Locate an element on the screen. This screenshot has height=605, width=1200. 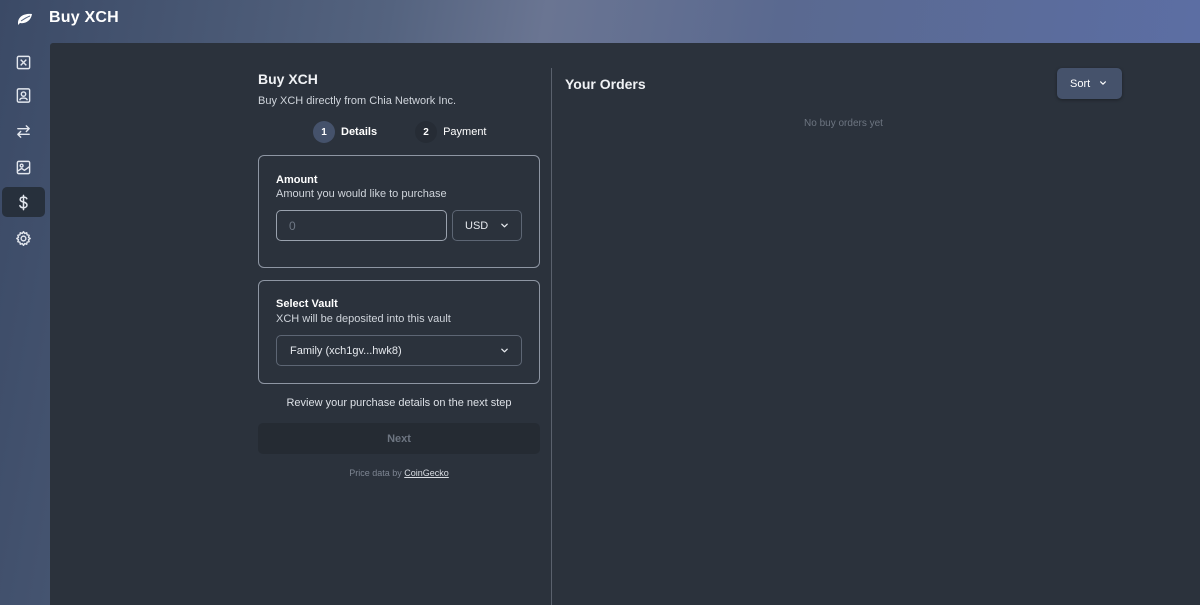
sidebar-item-transactions is located at coordinates (23, 131).